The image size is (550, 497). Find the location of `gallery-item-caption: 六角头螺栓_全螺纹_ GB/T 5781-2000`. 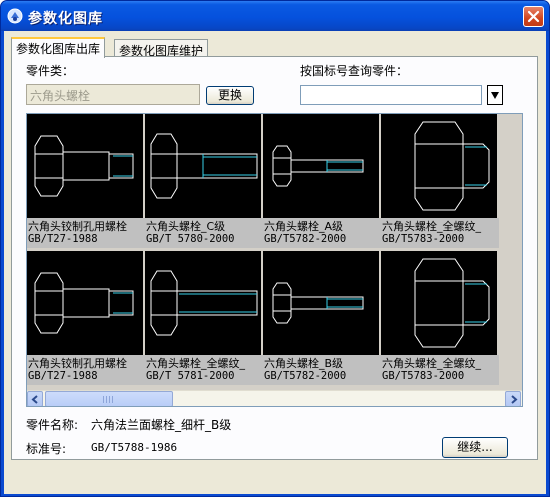

gallery-item-caption: 六角头螺栓_全螺纹_ GB/T 5781-2000 is located at coordinates (204, 370).